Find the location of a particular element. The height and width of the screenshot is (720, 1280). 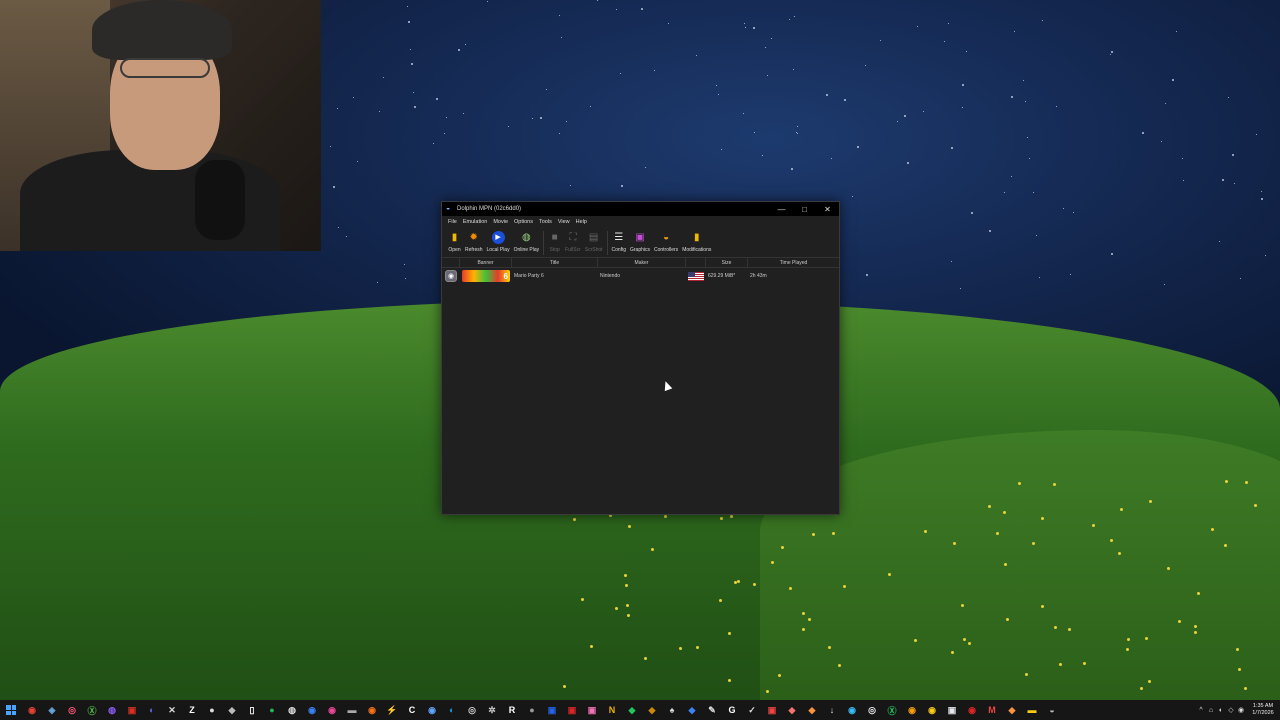

obs2-icon: ◍ is located at coordinates (292, 710).